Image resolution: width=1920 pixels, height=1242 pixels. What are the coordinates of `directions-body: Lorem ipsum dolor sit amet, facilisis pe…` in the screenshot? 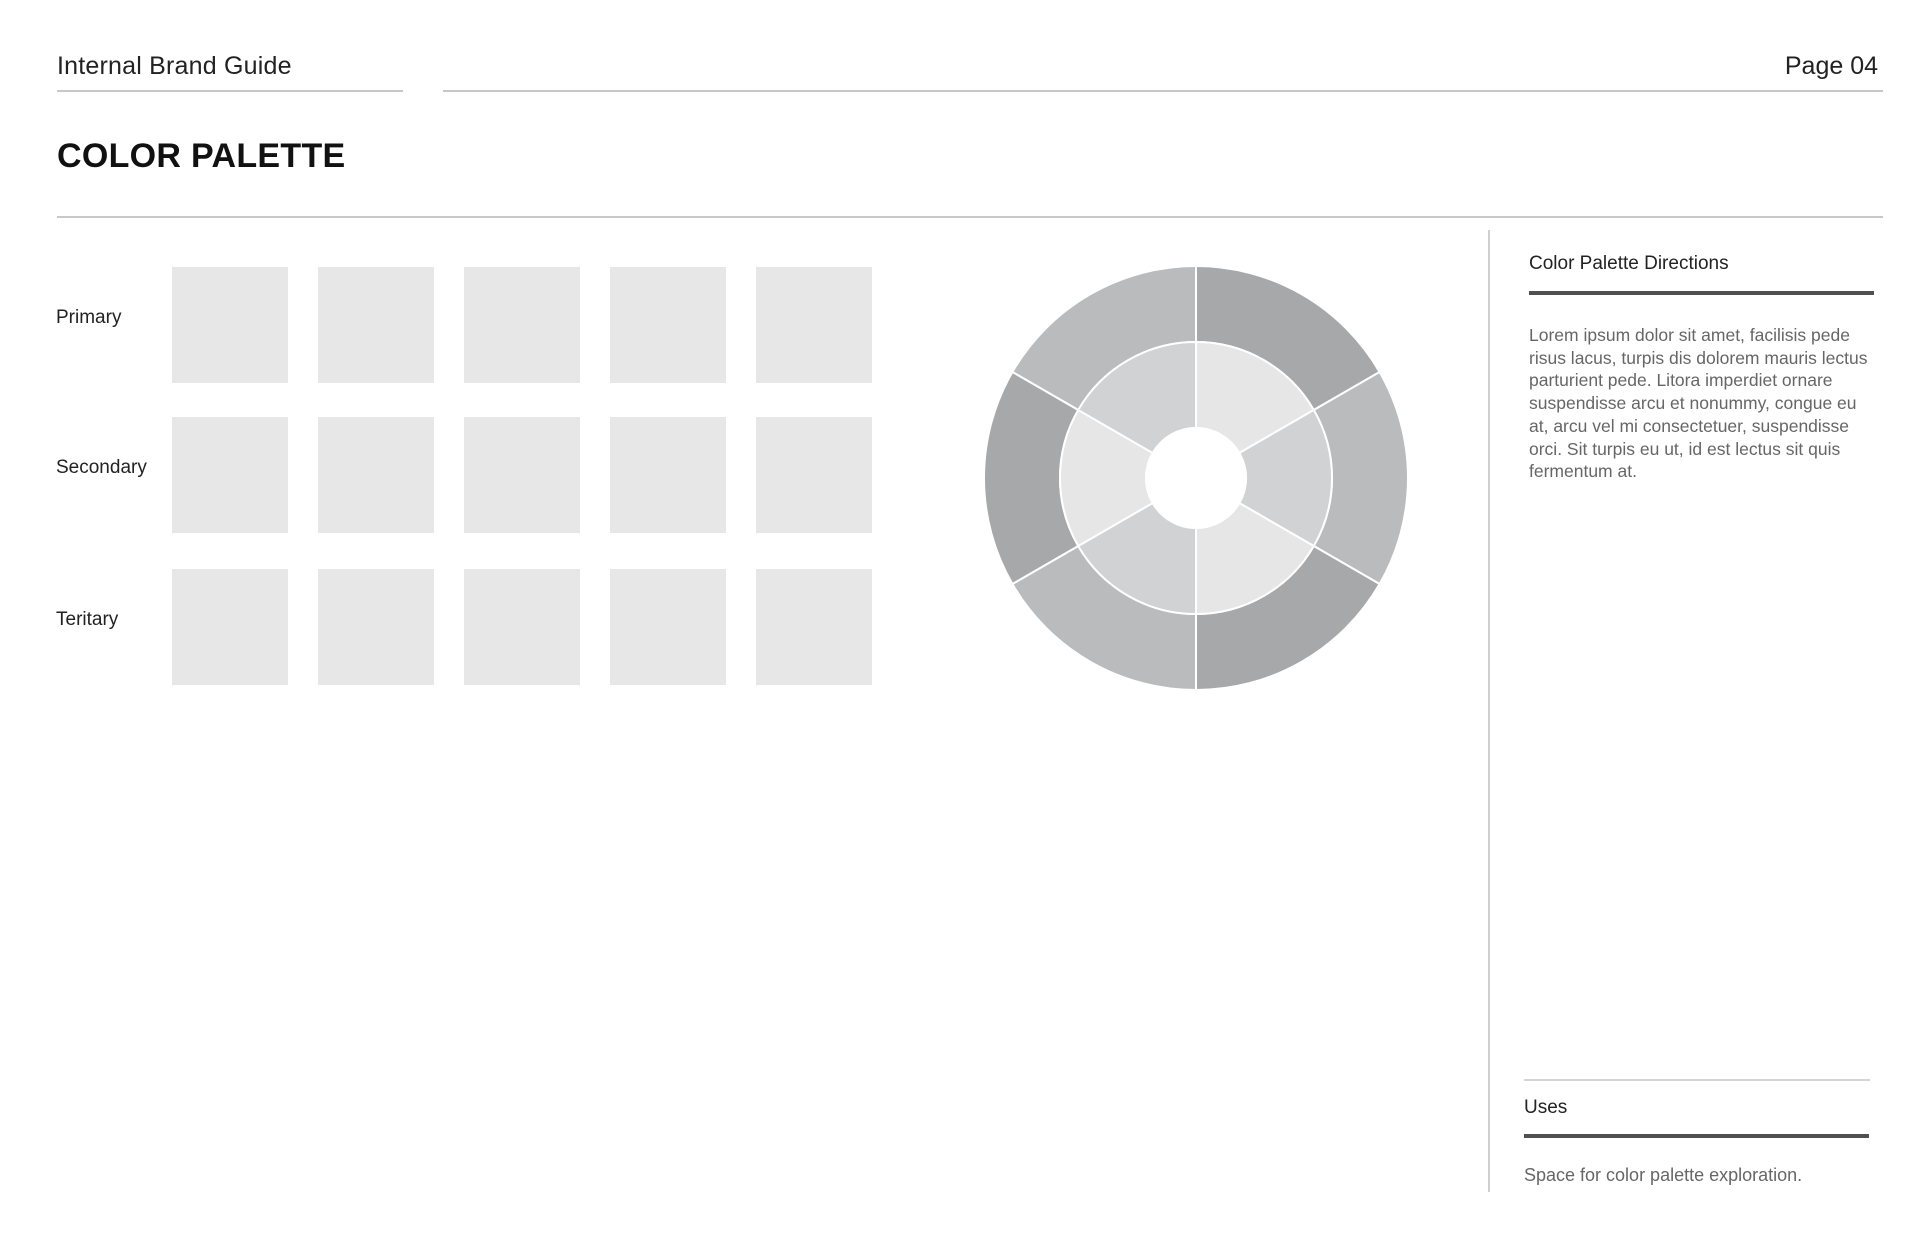 It's located at (1698, 403).